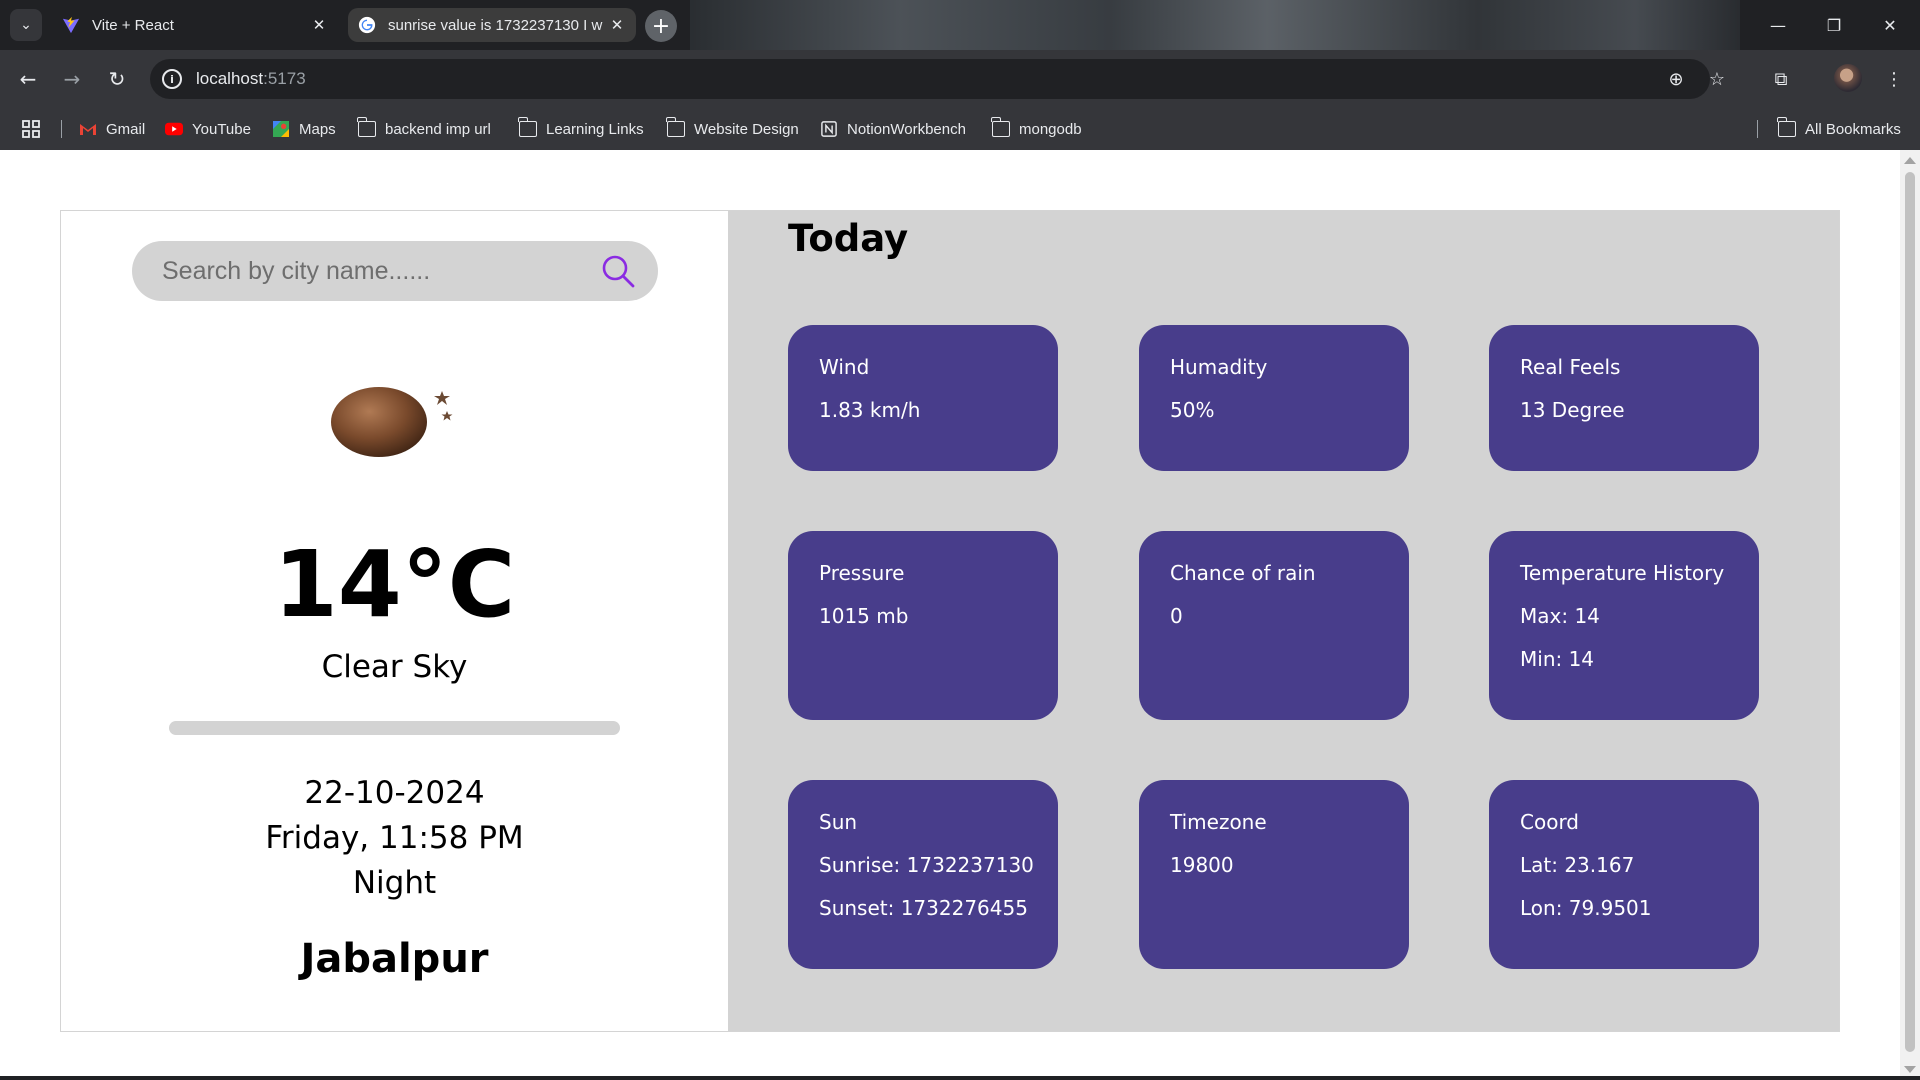 The width and height of the screenshot is (1920, 1080). Describe the element at coordinates (893, 129) in the screenshot. I see `bookmark-notion: NotionWorkbench` at that location.